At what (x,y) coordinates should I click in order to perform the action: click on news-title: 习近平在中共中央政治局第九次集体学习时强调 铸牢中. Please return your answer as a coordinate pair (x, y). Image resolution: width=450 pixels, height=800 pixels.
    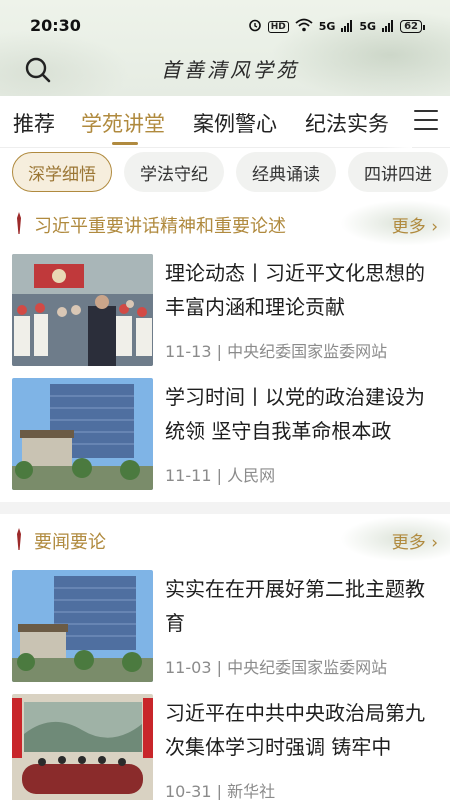
    Looking at the image, I should click on (295, 730).